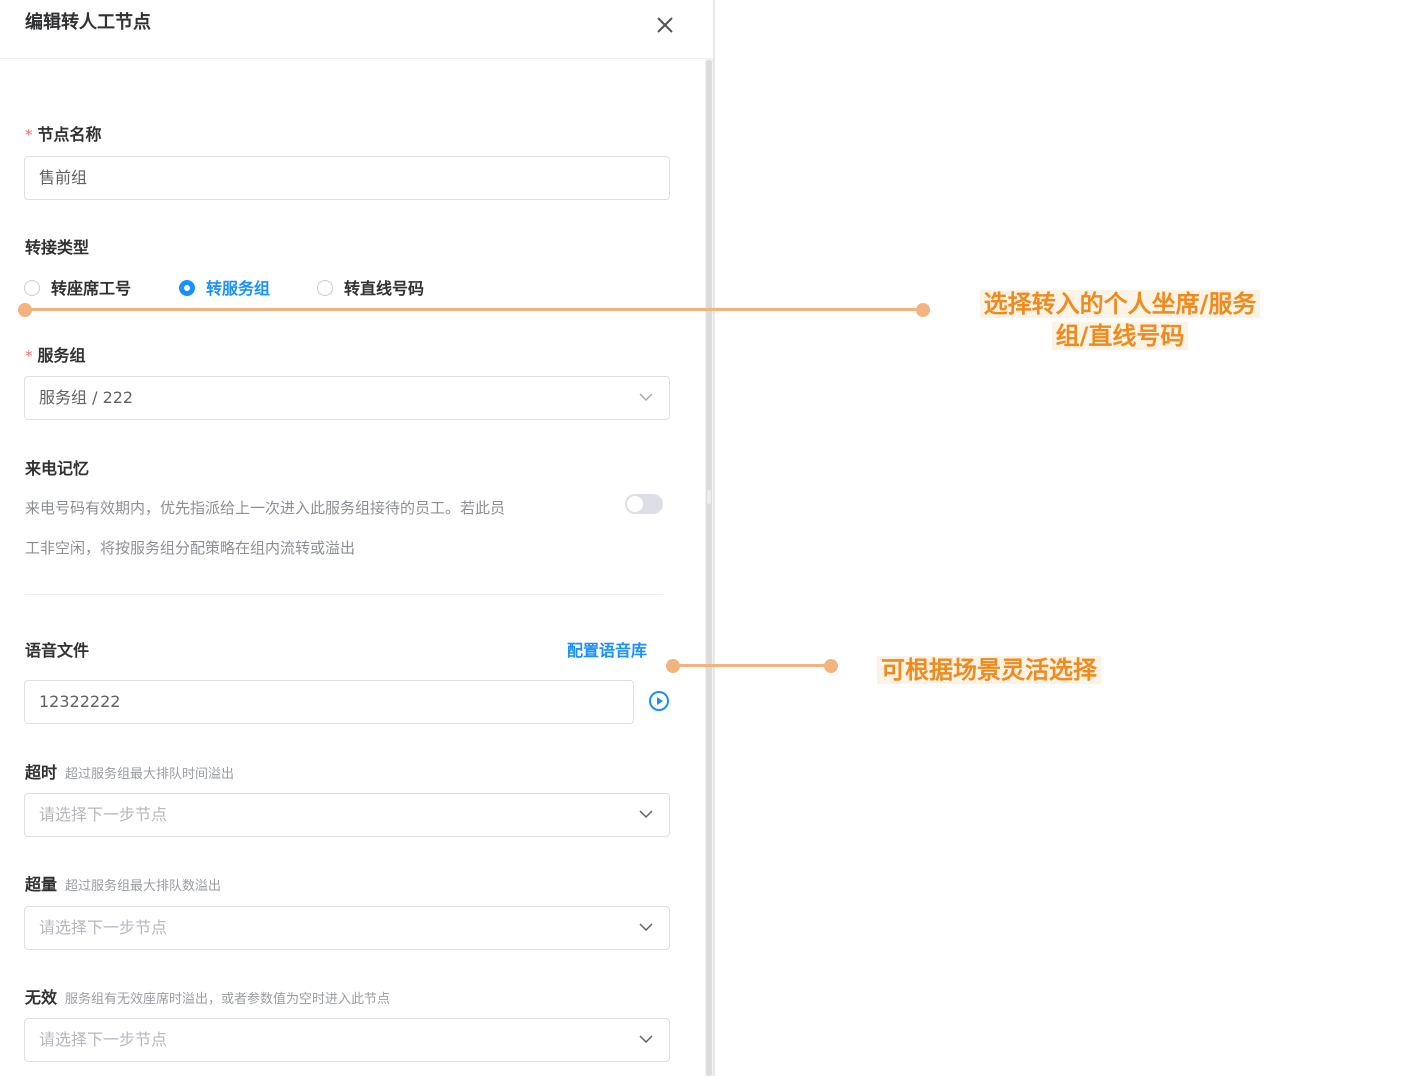  I want to click on voice-file-input: 12322222, so click(329, 702).